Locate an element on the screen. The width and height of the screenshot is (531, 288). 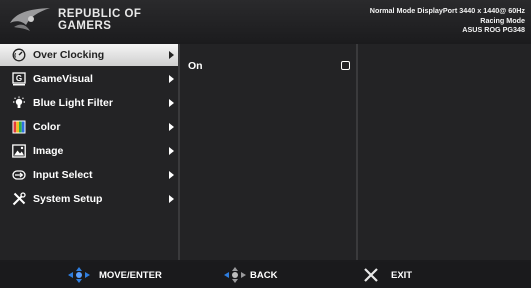
image-icon is located at coordinates (19, 151).